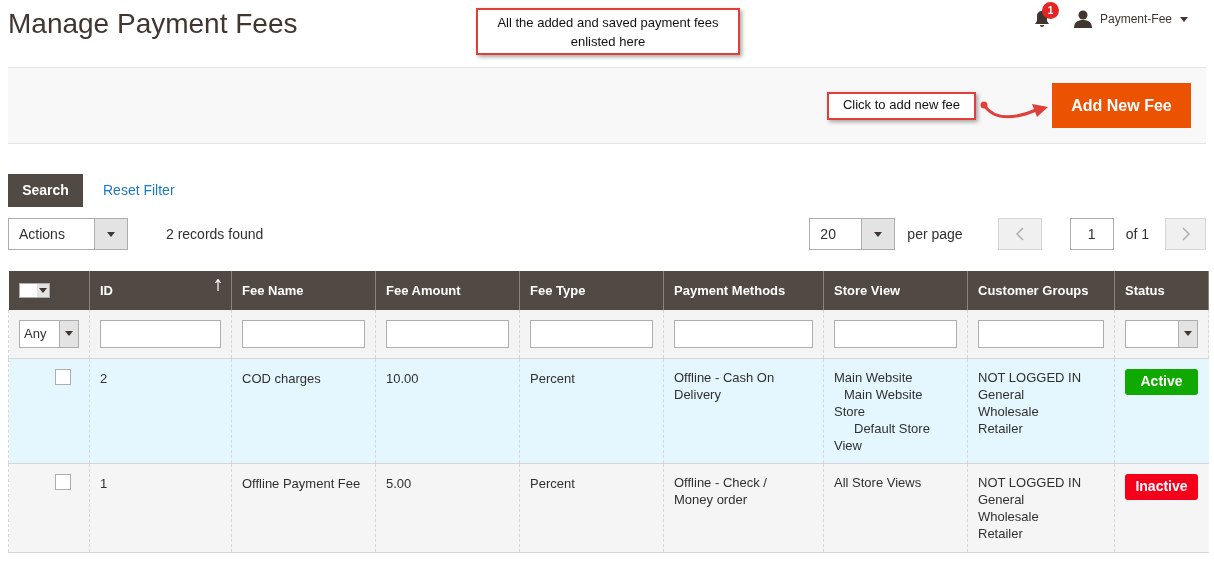 The height and width of the screenshot is (563, 1214). I want to click on page-number-field: 1, so click(1091, 234).